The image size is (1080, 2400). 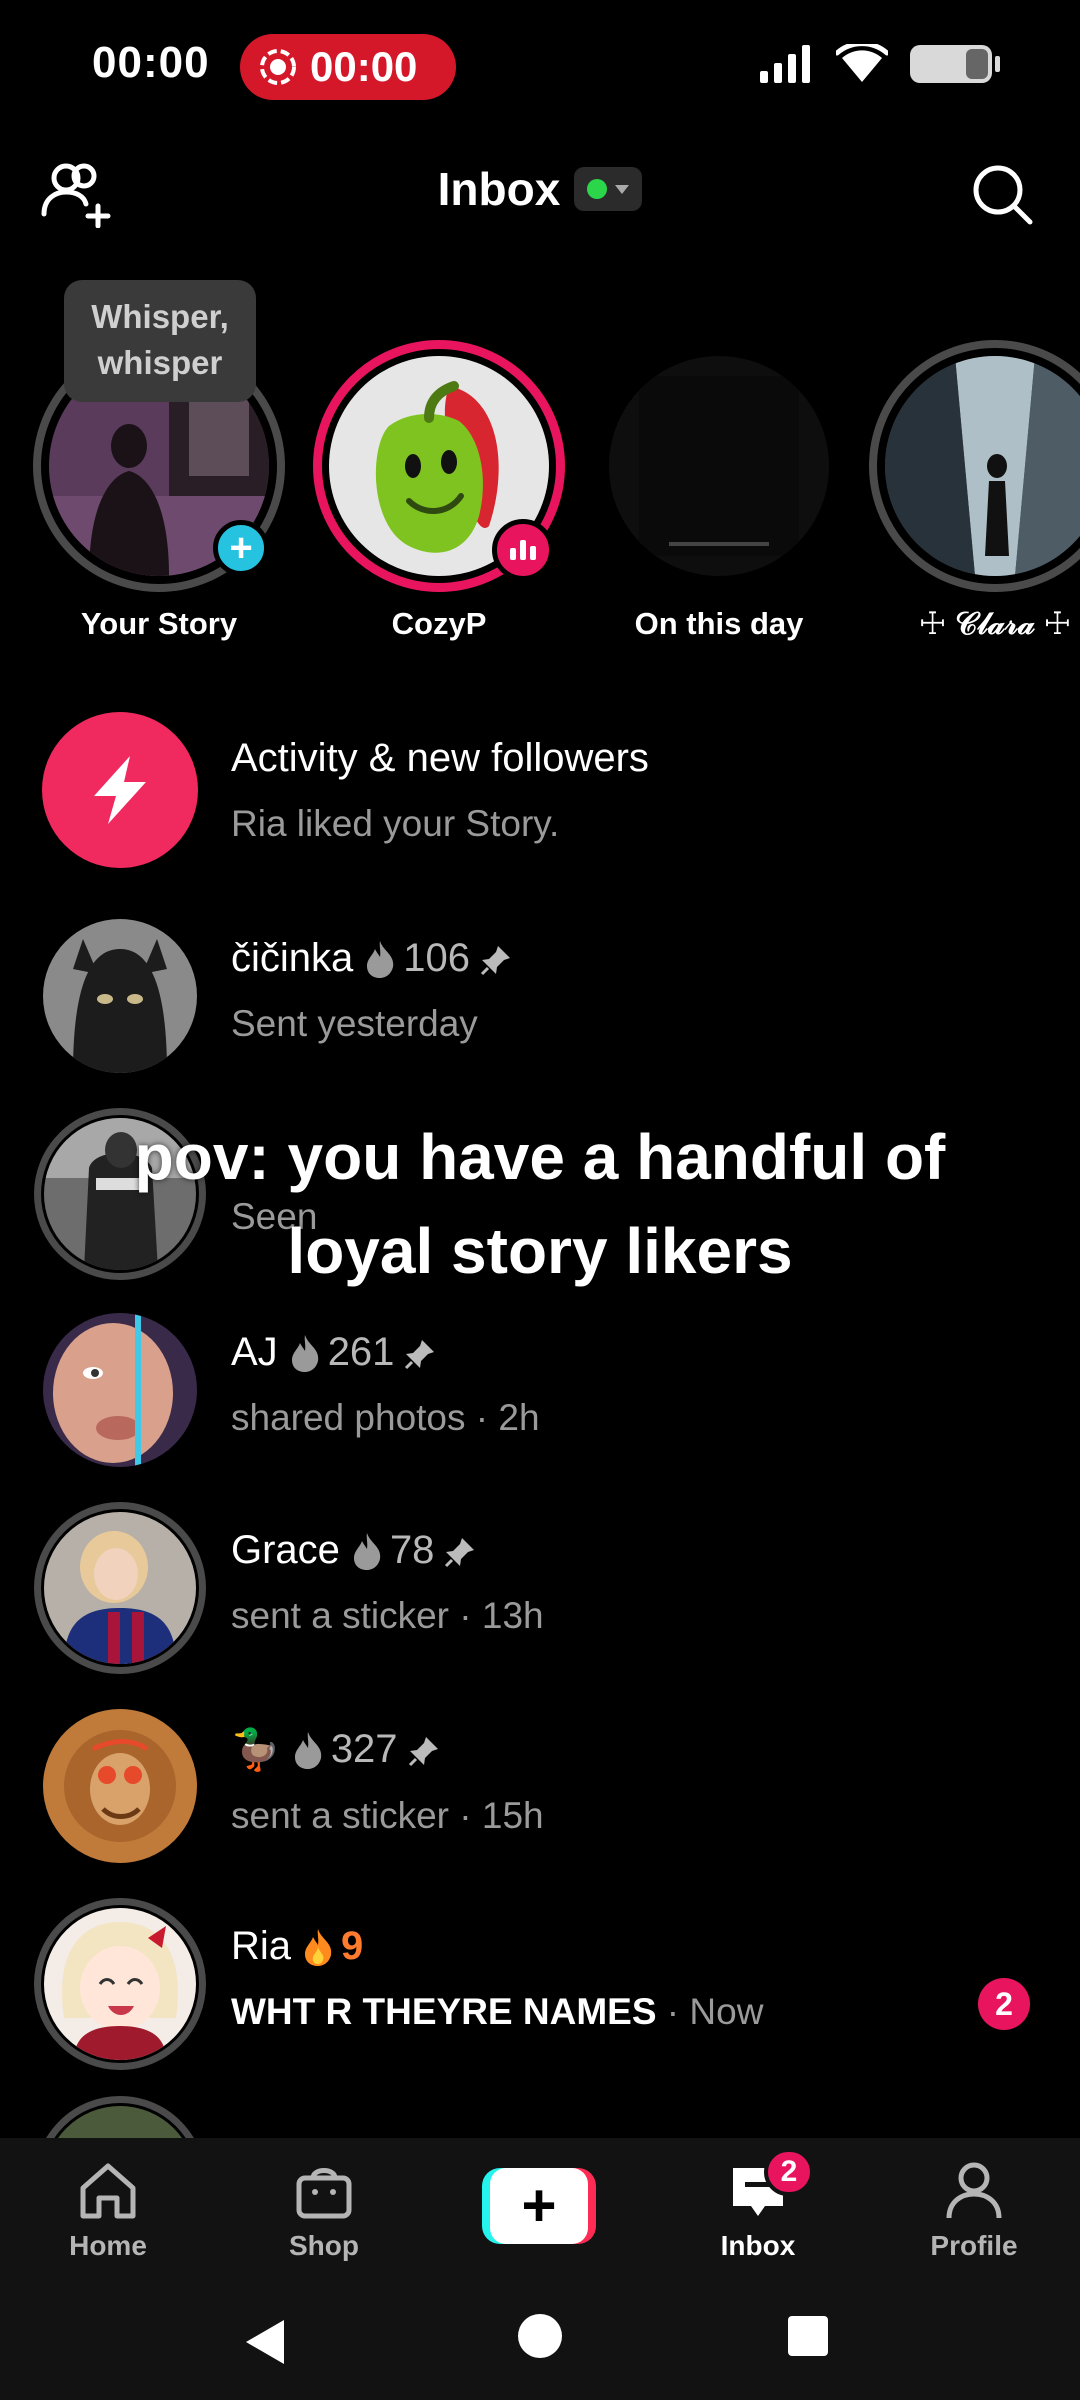 What do you see at coordinates (352, 1946) in the screenshot?
I see `streak-count: 9` at bounding box center [352, 1946].